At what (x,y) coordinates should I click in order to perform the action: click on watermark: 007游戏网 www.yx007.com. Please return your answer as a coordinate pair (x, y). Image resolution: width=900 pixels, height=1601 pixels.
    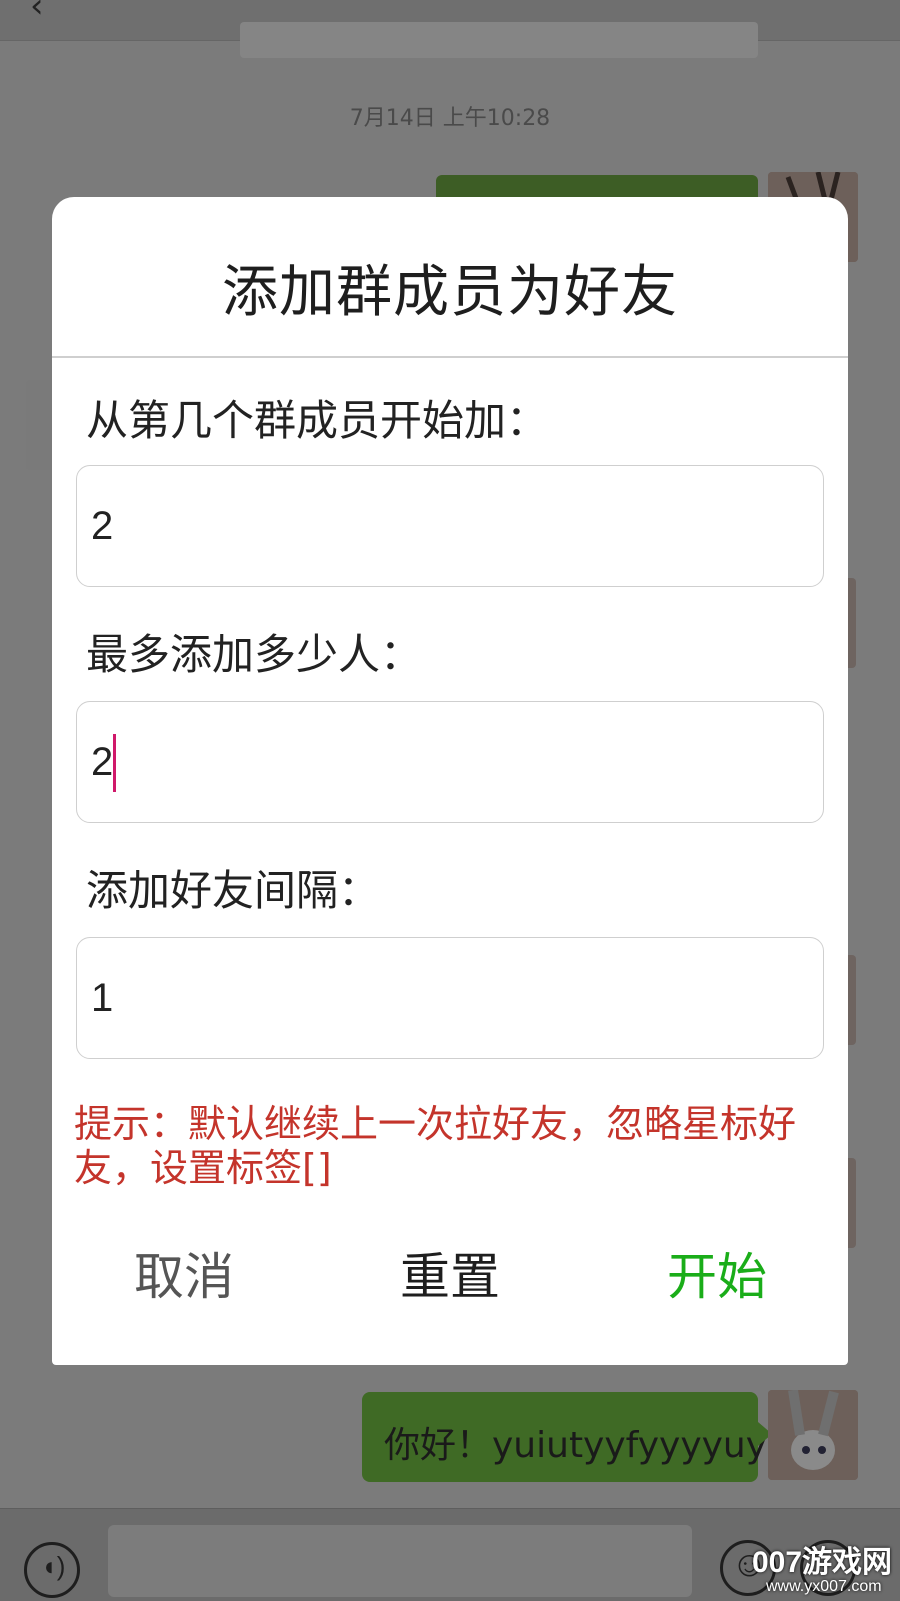
    Looking at the image, I should click on (822, 1572).